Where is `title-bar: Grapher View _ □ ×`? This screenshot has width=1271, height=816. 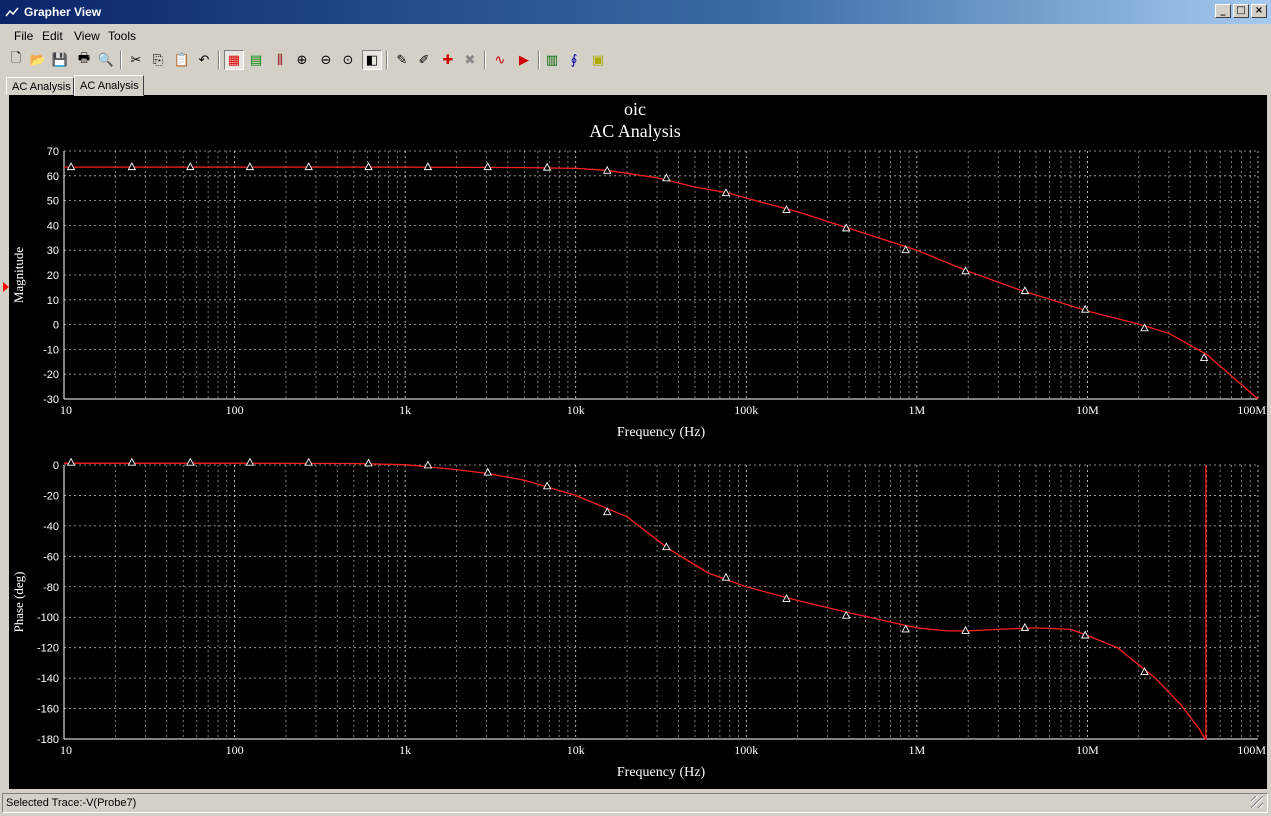 title-bar: Grapher View _ □ × is located at coordinates (635, 12).